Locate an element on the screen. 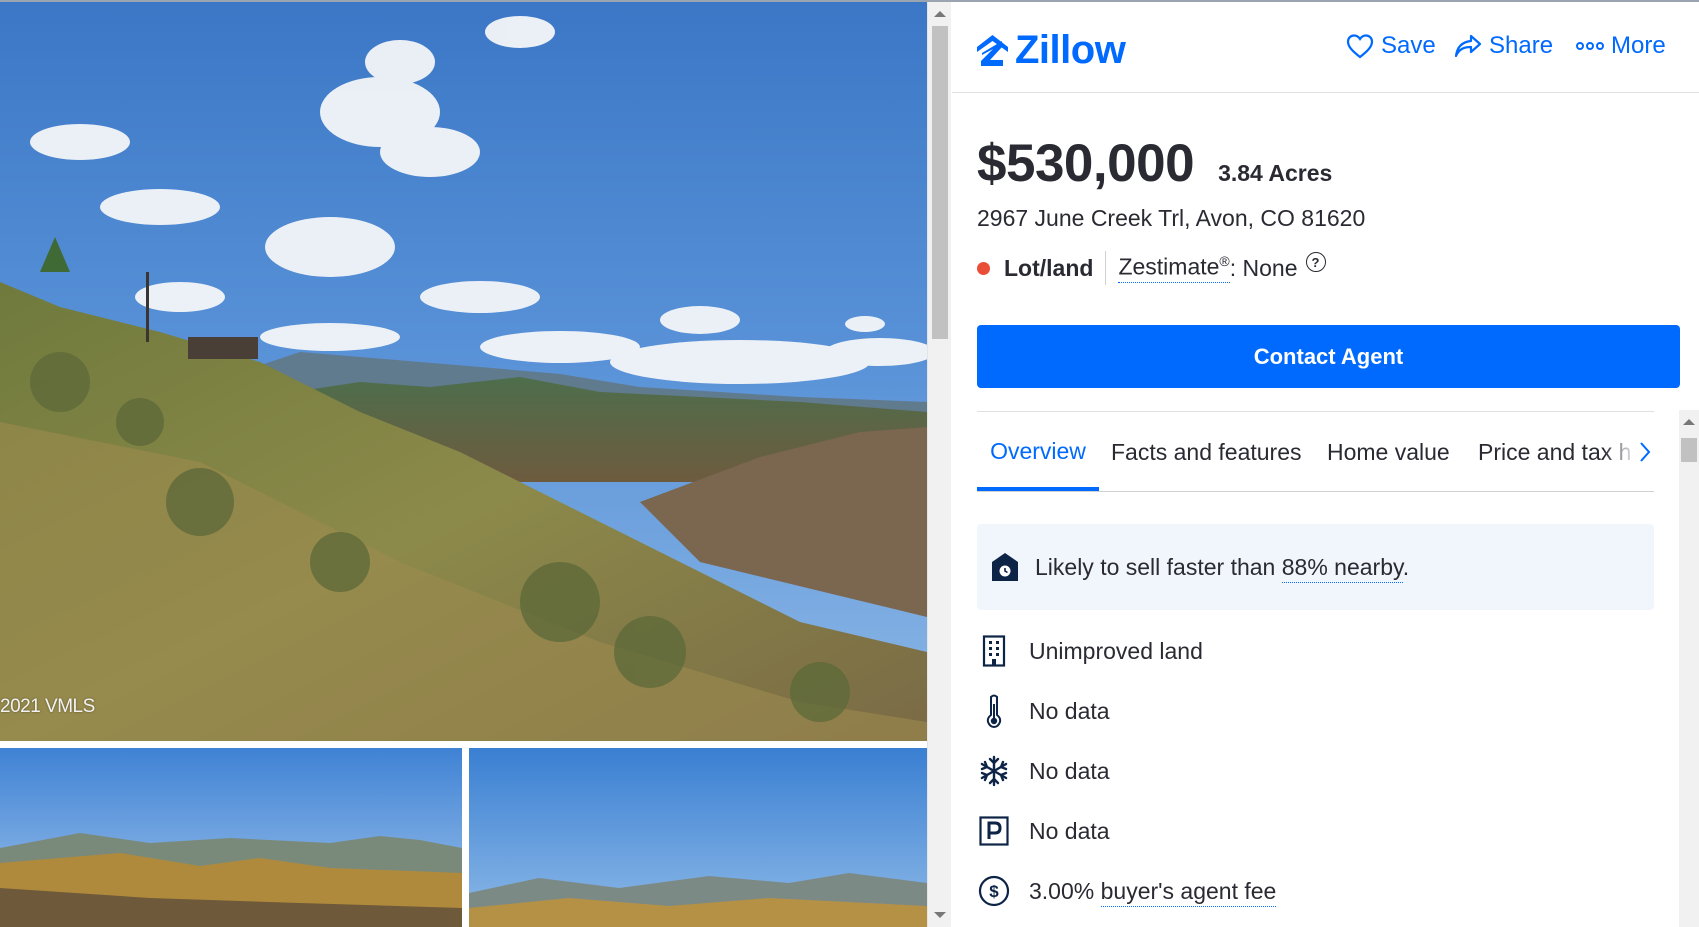 The width and height of the screenshot is (1699, 927). listing-status: Lot/land is located at coordinates (1049, 267).